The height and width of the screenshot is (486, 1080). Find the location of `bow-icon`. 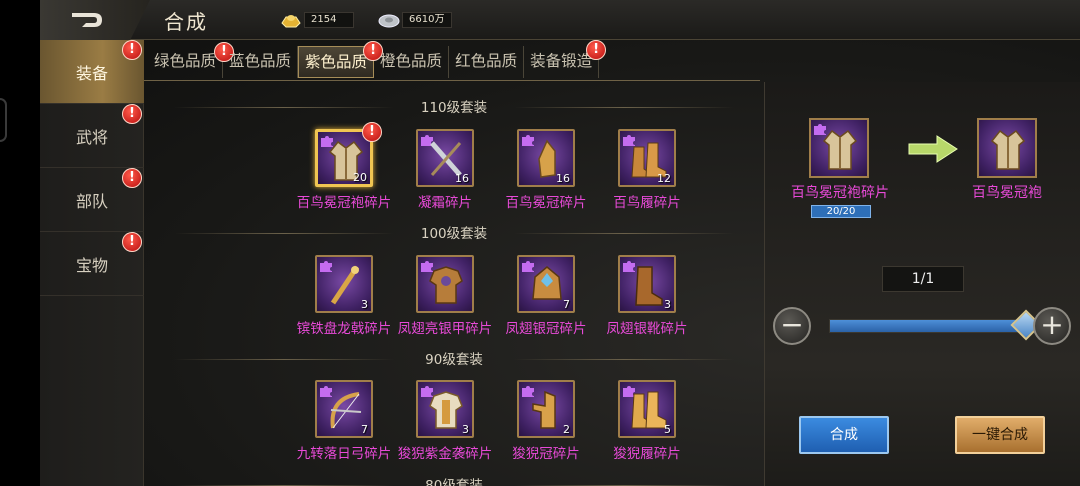

bow-icon is located at coordinates (346, 410).